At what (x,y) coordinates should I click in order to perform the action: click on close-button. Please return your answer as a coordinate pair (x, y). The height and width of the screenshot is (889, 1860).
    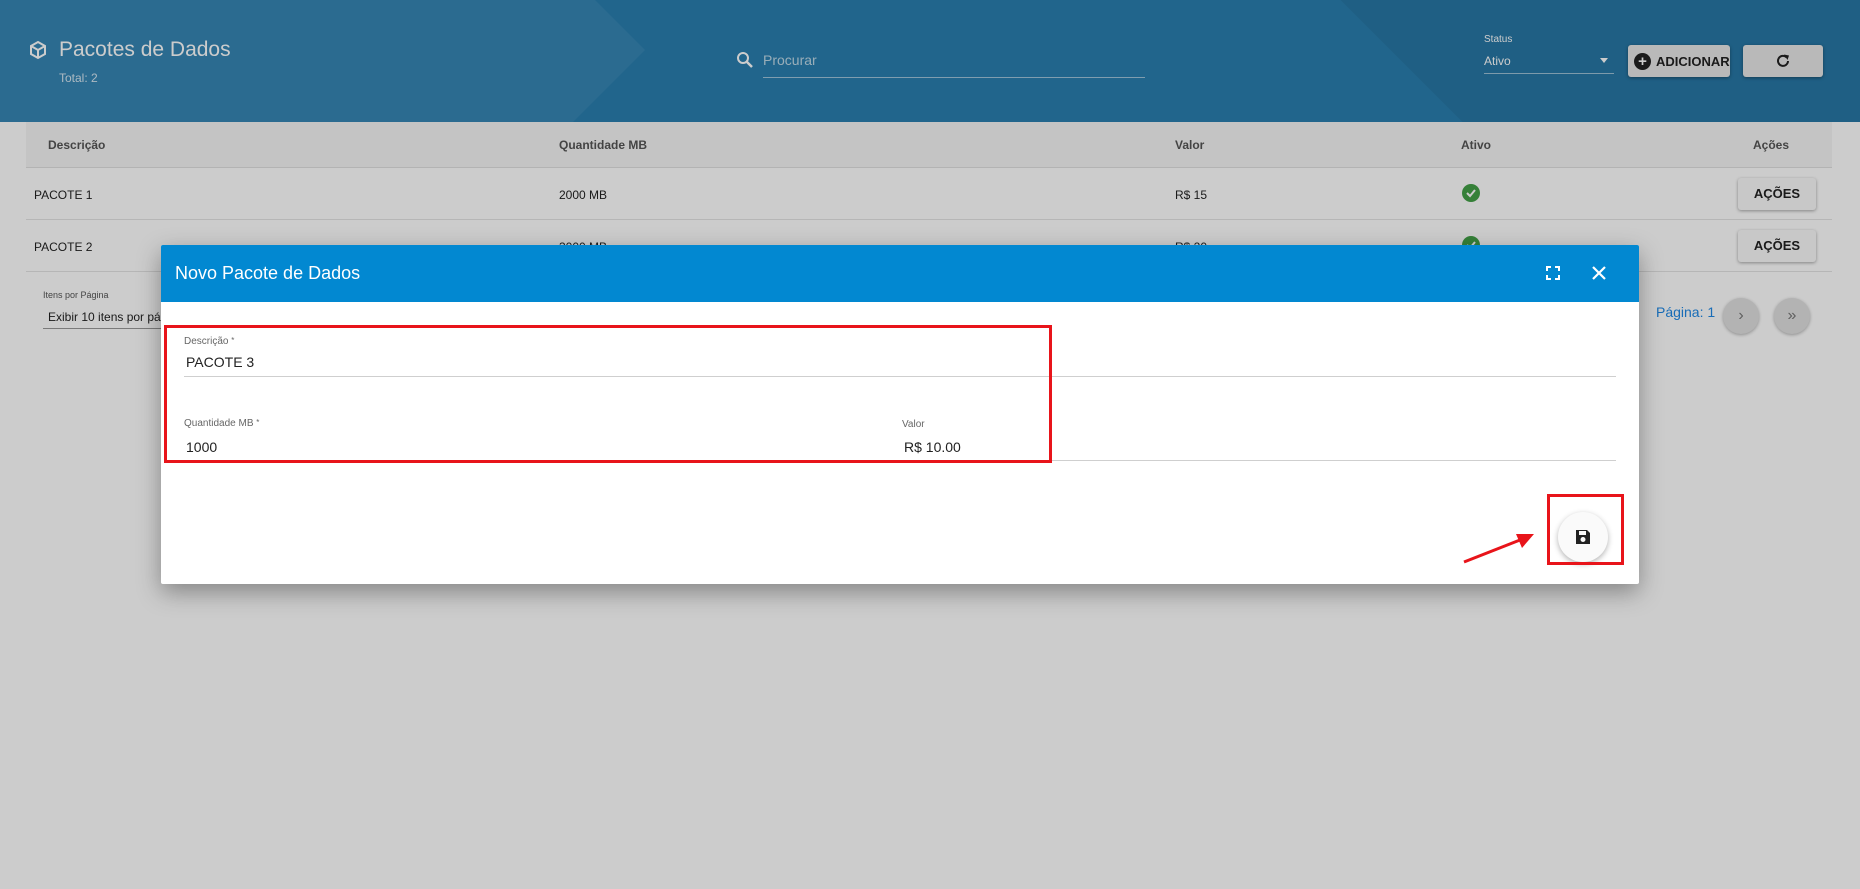
    Looking at the image, I should click on (1599, 273).